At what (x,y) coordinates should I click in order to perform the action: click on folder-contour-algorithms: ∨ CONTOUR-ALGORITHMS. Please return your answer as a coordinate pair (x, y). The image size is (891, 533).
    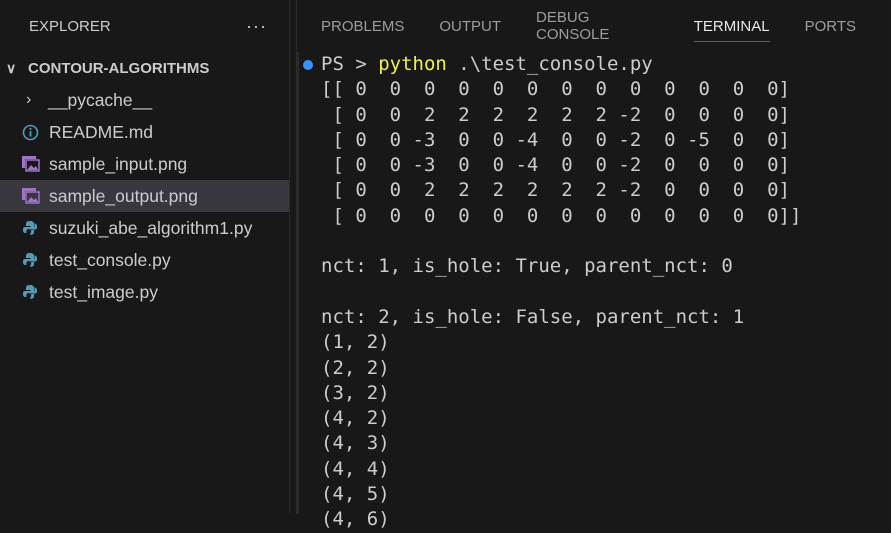
    Looking at the image, I should click on (144, 68).